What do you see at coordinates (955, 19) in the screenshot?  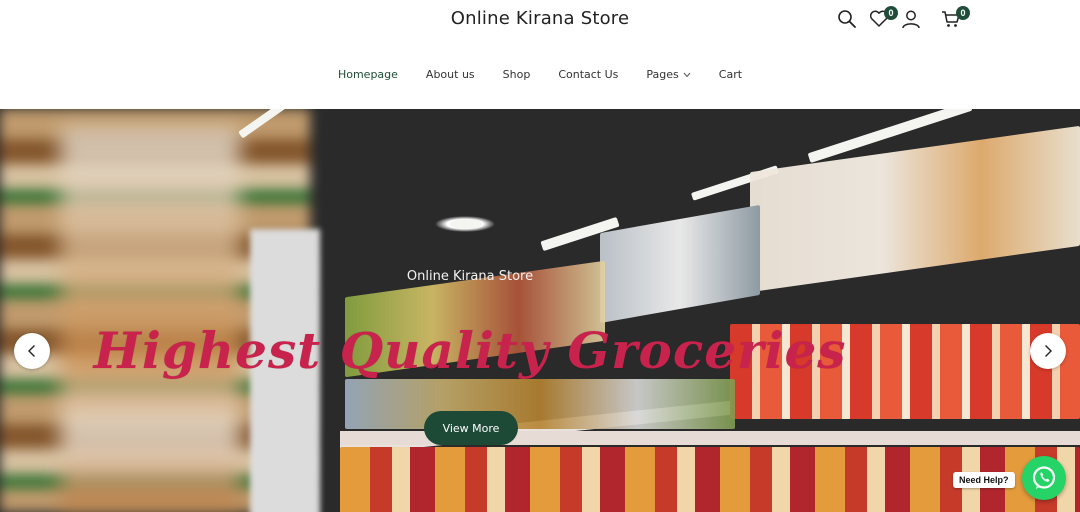 I see `cart-button: 0` at bounding box center [955, 19].